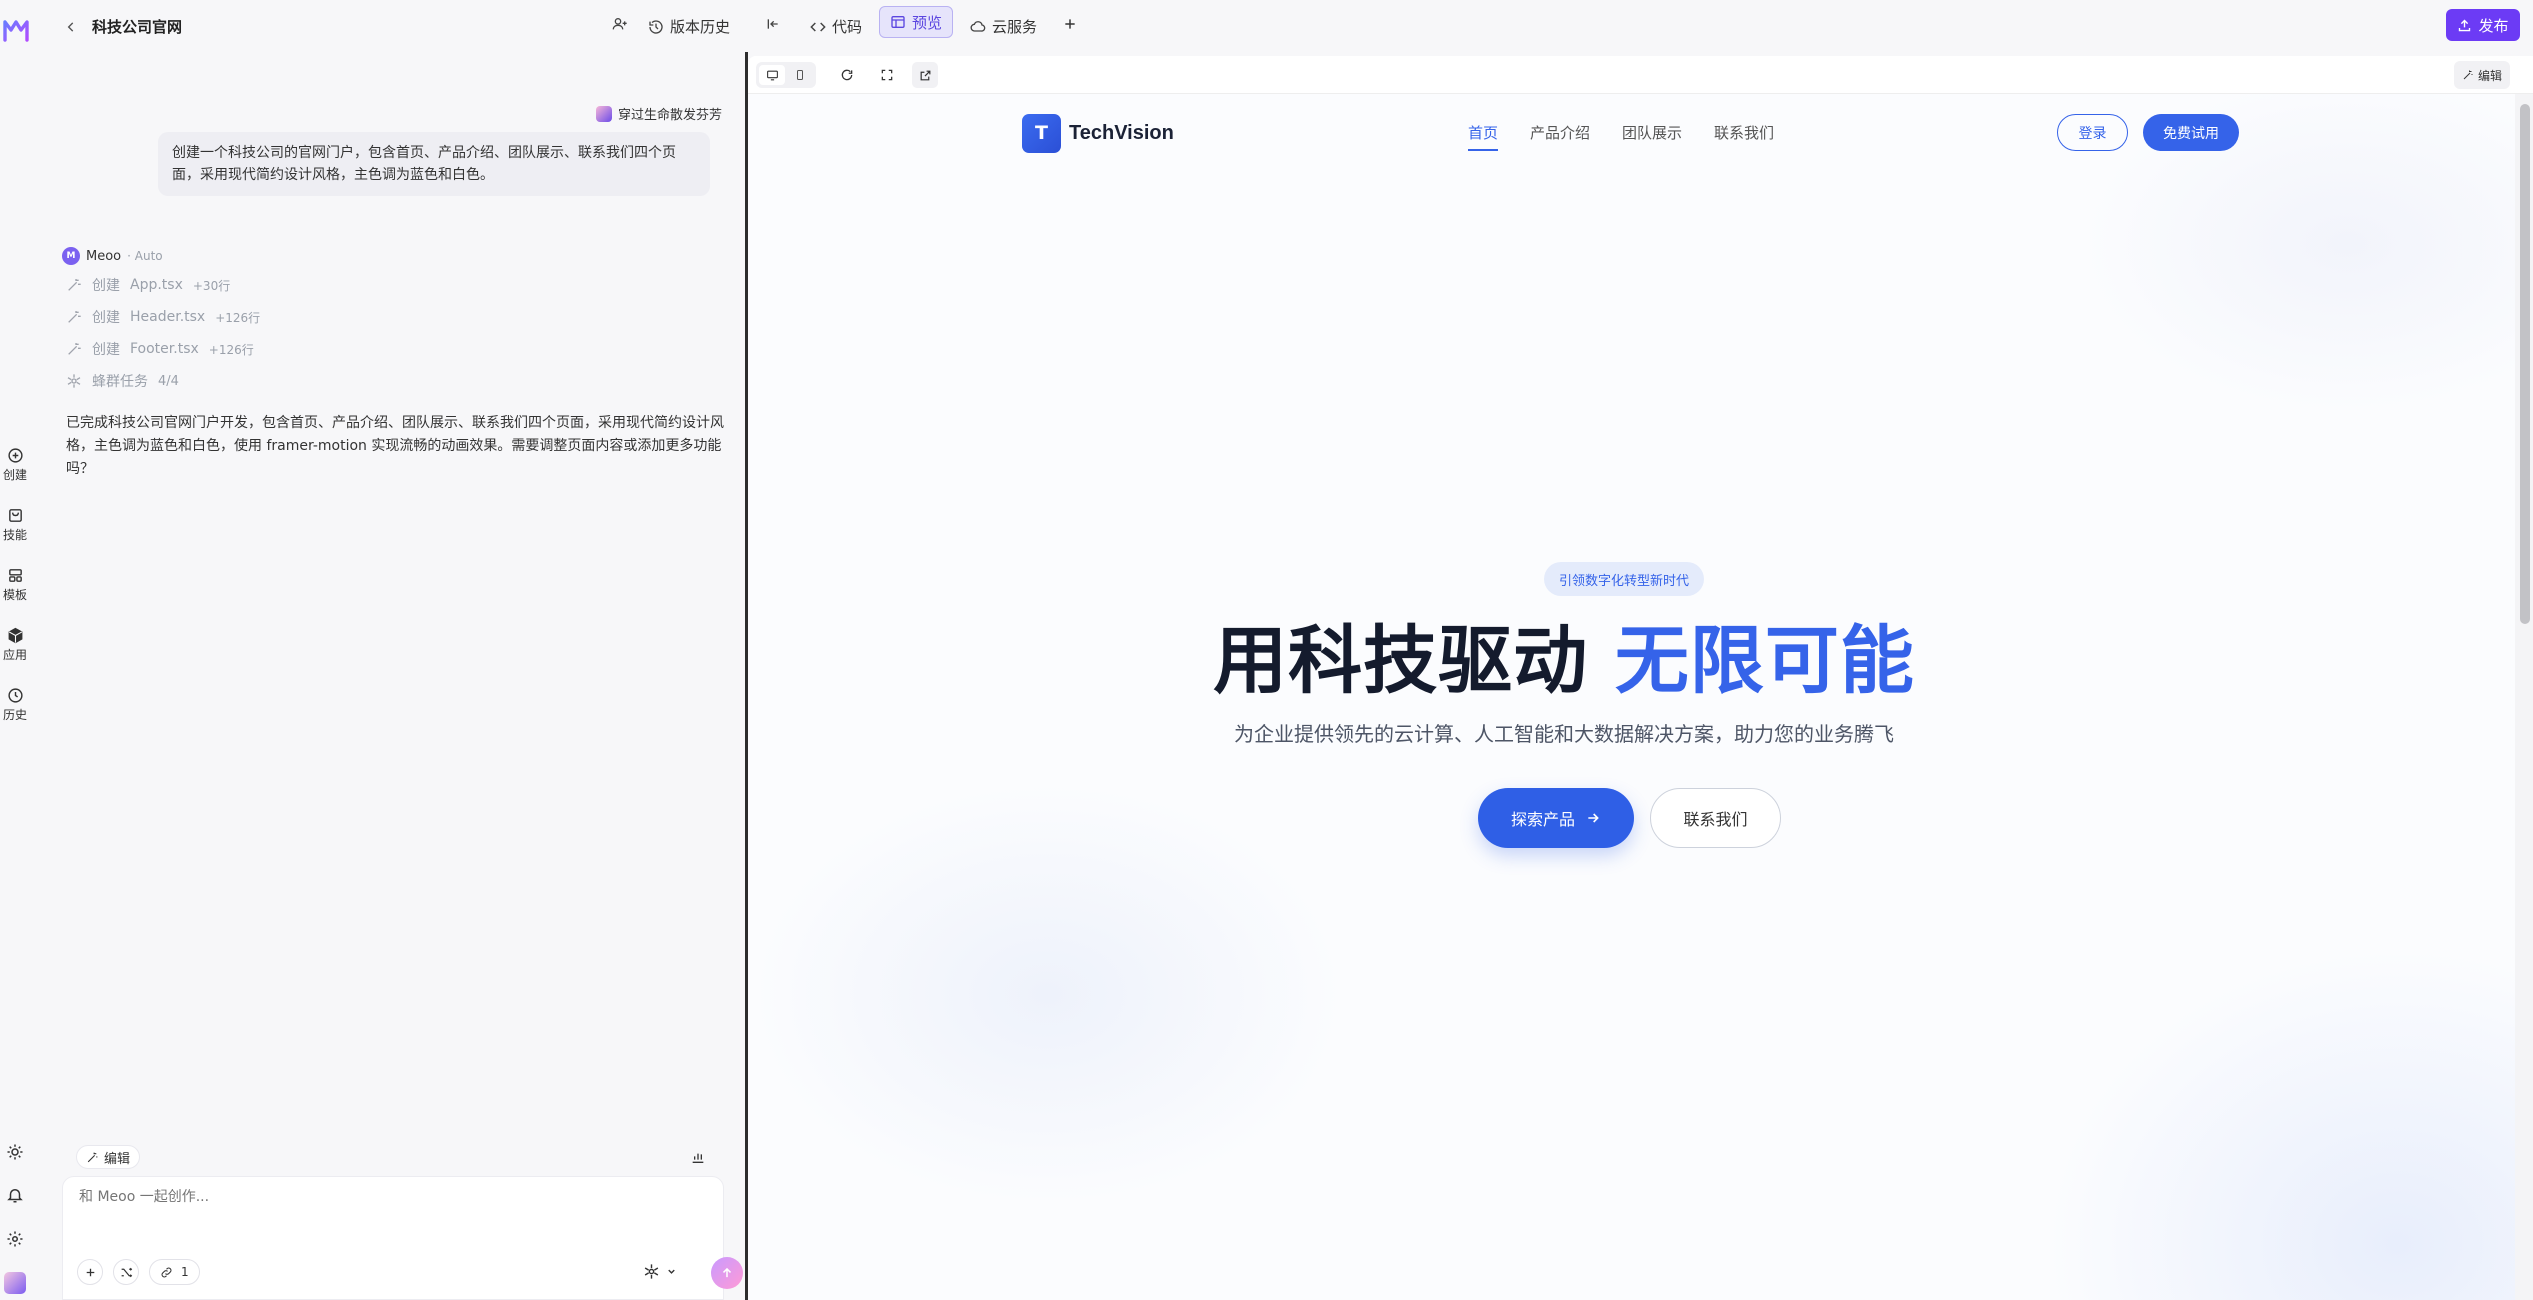 The height and width of the screenshot is (1300, 2533). Describe the element at coordinates (15, 645) in the screenshot. I see `rail-item-apps: 应用` at that location.